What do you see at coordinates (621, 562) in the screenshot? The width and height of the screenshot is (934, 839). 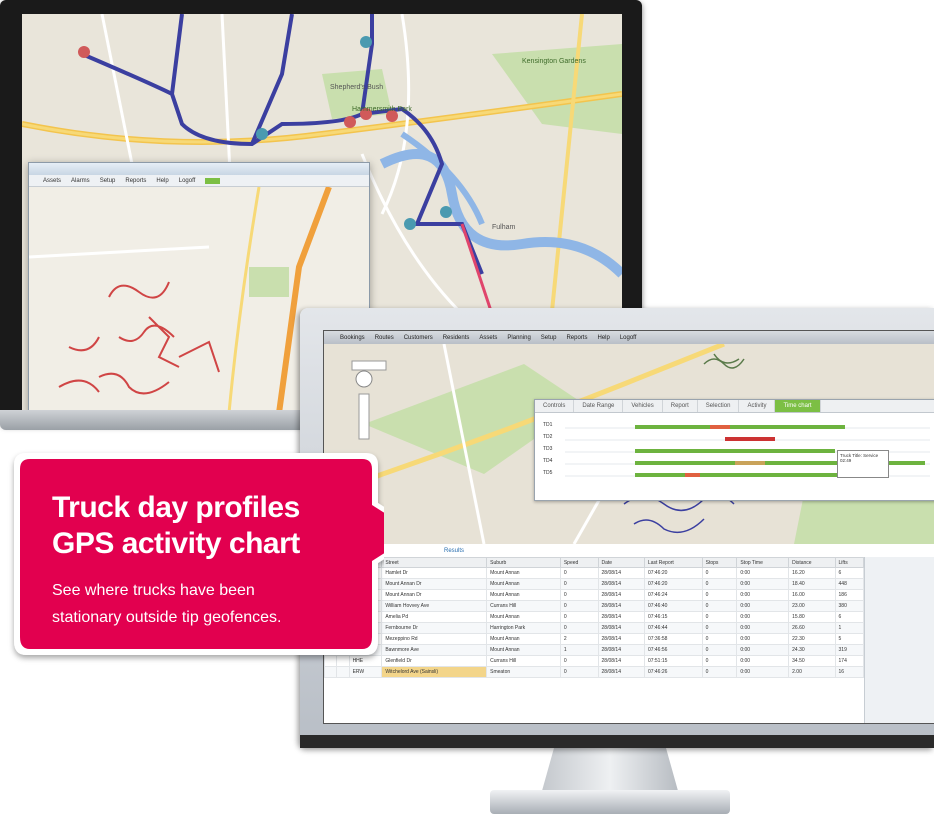 I see `col-header: Date` at bounding box center [621, 562].